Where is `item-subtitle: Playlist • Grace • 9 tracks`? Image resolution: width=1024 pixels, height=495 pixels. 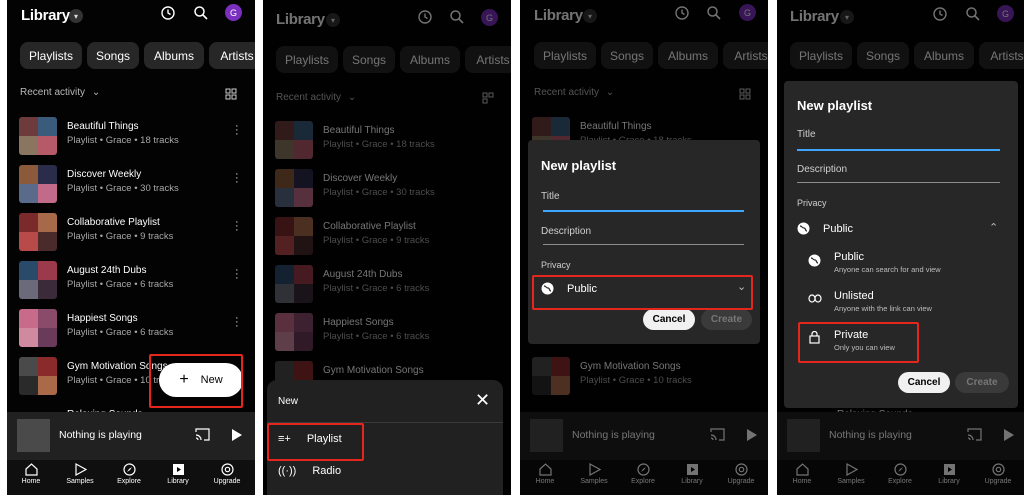 item-subtitle: Playlist • Grace • 9 tracks is located at coordinates (120, 236).